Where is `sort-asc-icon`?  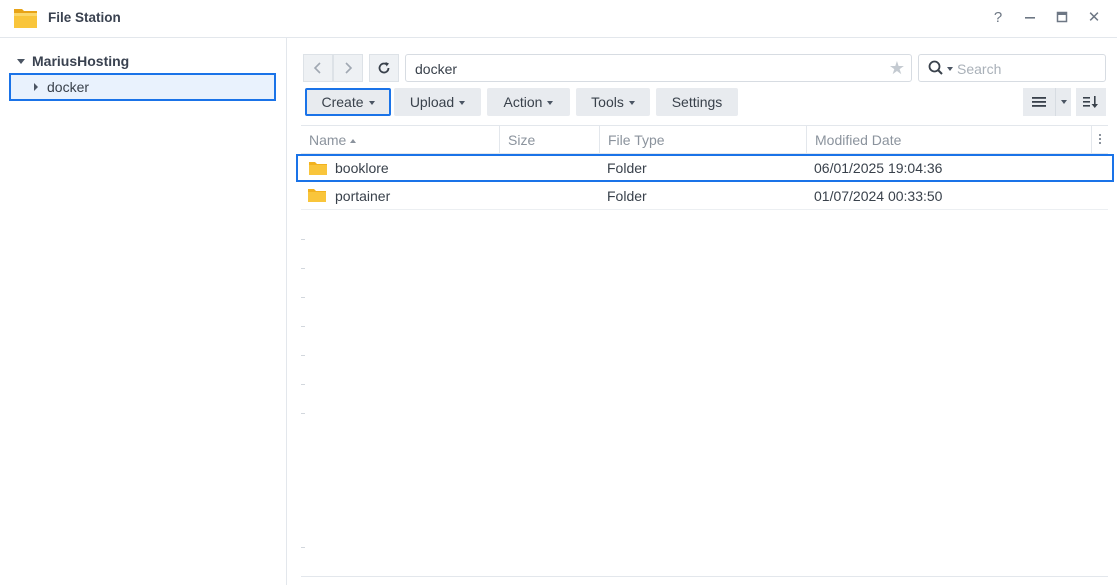 sort-asc-icon is located at coordinates (353, 141).